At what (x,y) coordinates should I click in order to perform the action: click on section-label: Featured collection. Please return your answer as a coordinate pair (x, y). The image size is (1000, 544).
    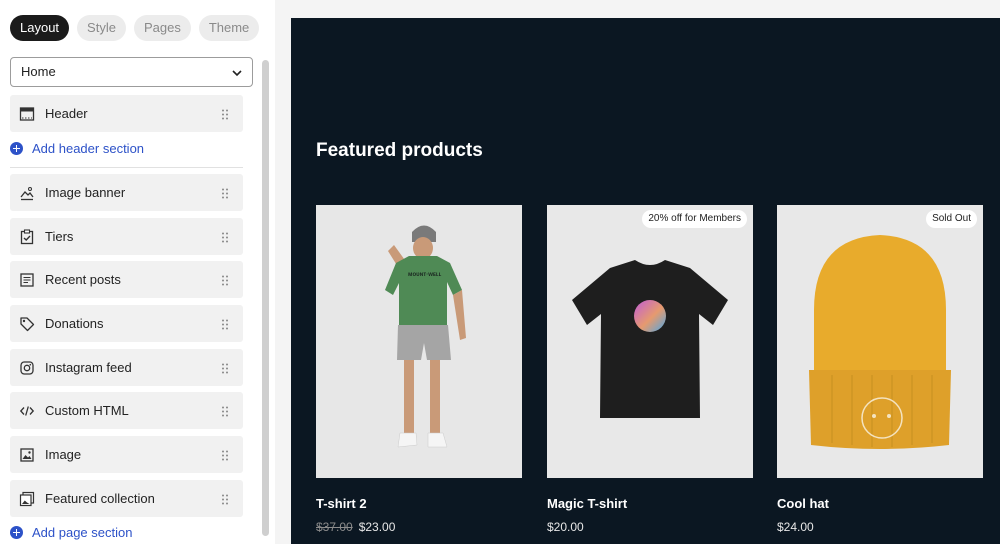
    Looking at the image, I should click on (100, 498).